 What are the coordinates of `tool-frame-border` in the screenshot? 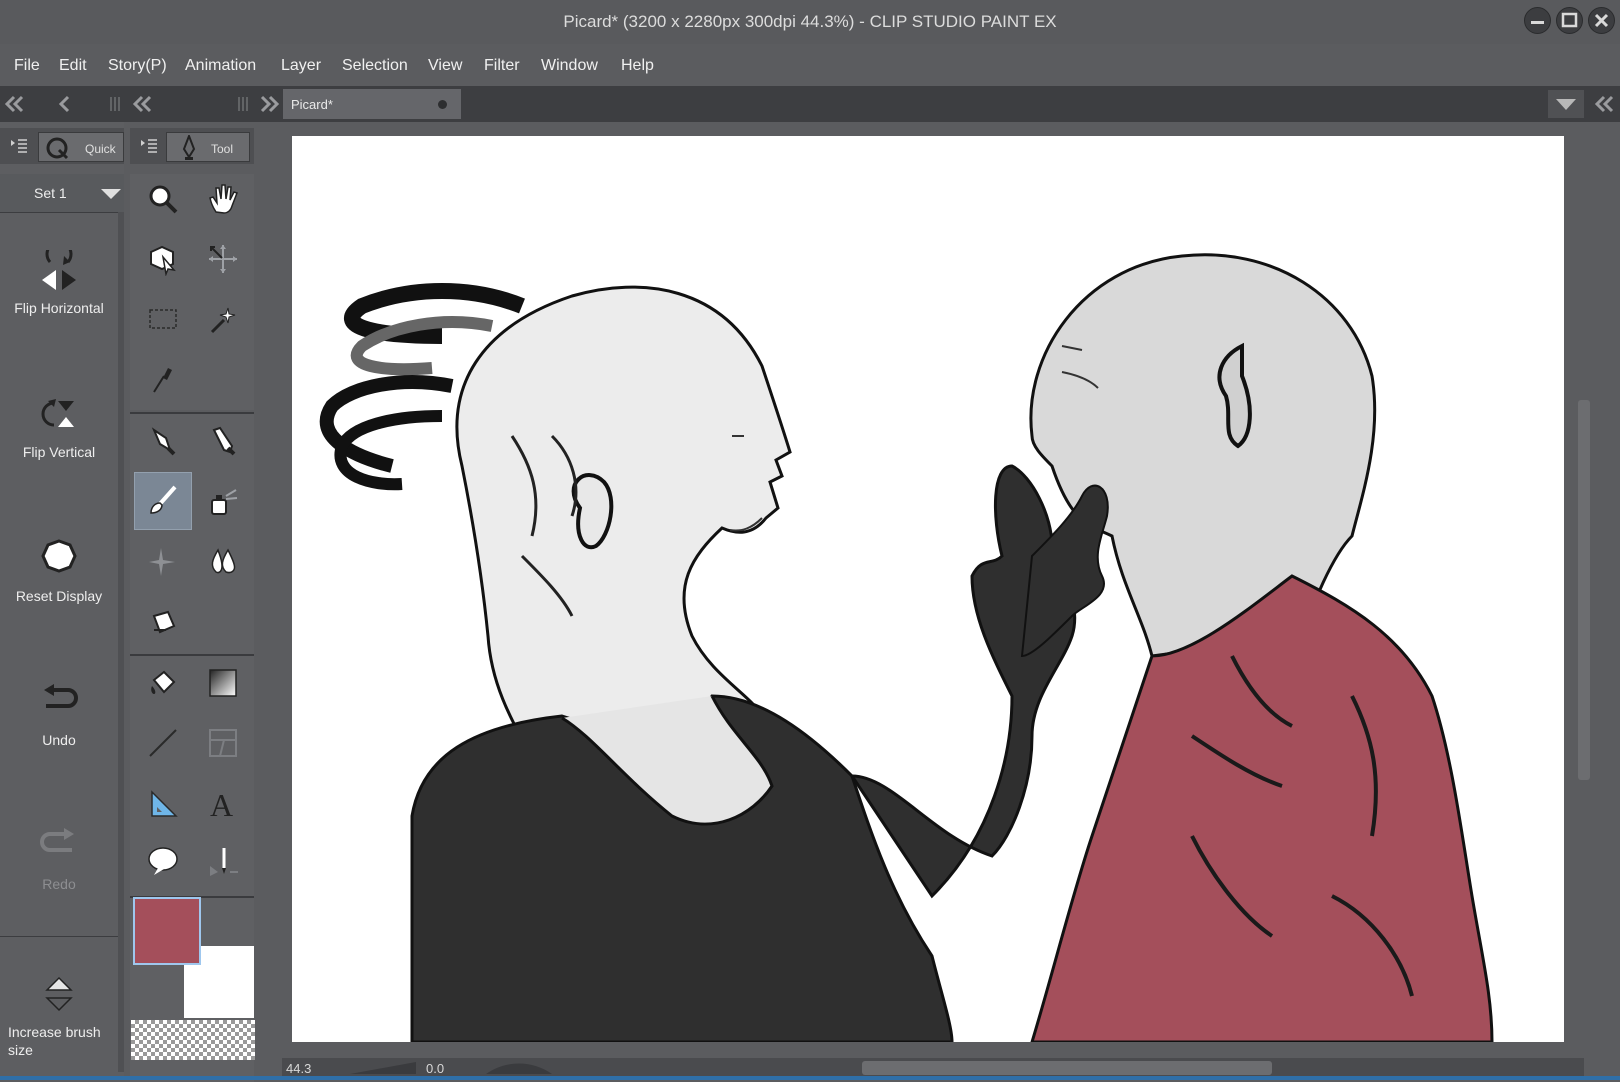 It's located at (223, 743).